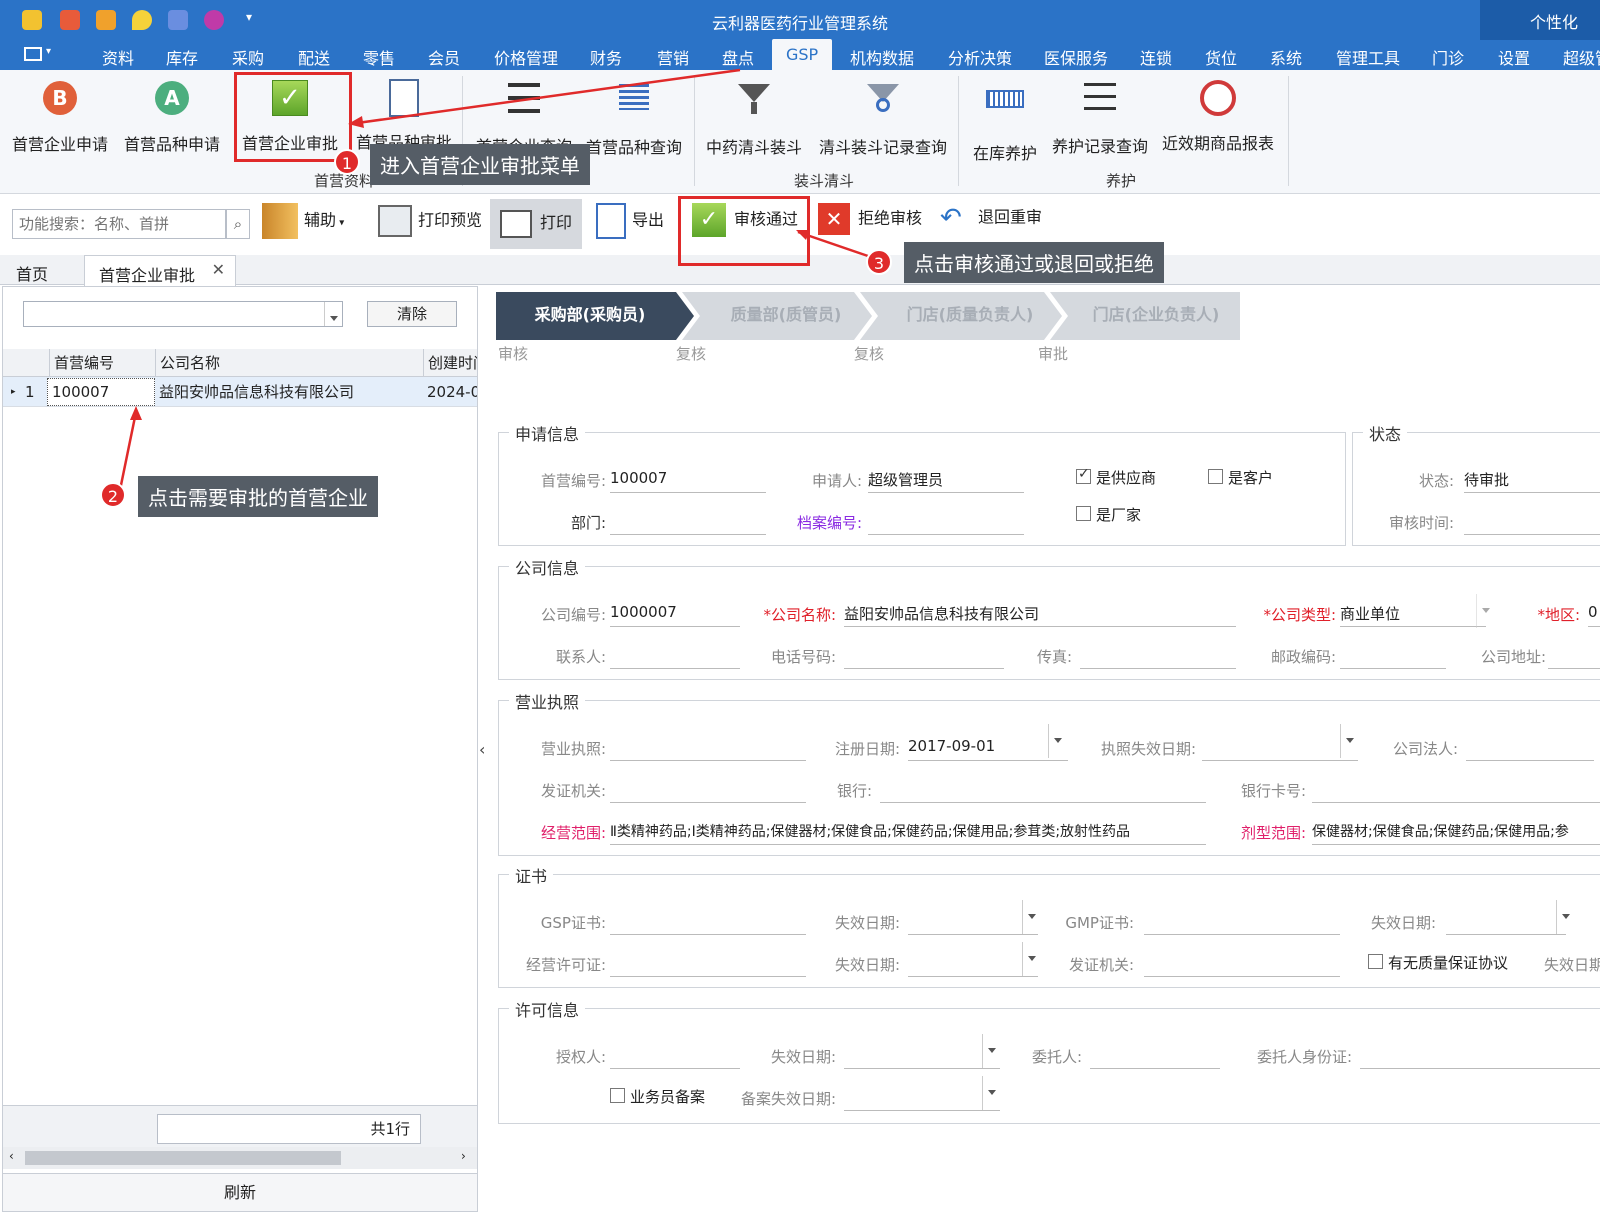 Image resolution: width=1600 pixels, height=1212 pixels. What do you see at coordinates (314, 57) in the screenshot?
I see `menu-tab-delivery: 配送` at bounding box center [314, 57].